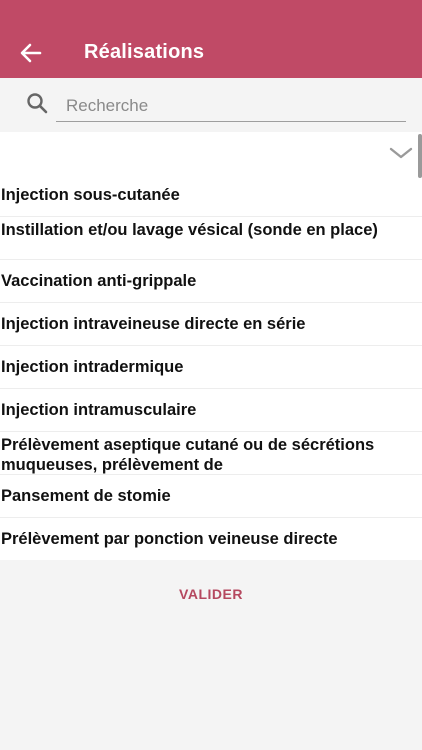  I want to click on list-item: Injection intramusculaire, so click(211, 410).